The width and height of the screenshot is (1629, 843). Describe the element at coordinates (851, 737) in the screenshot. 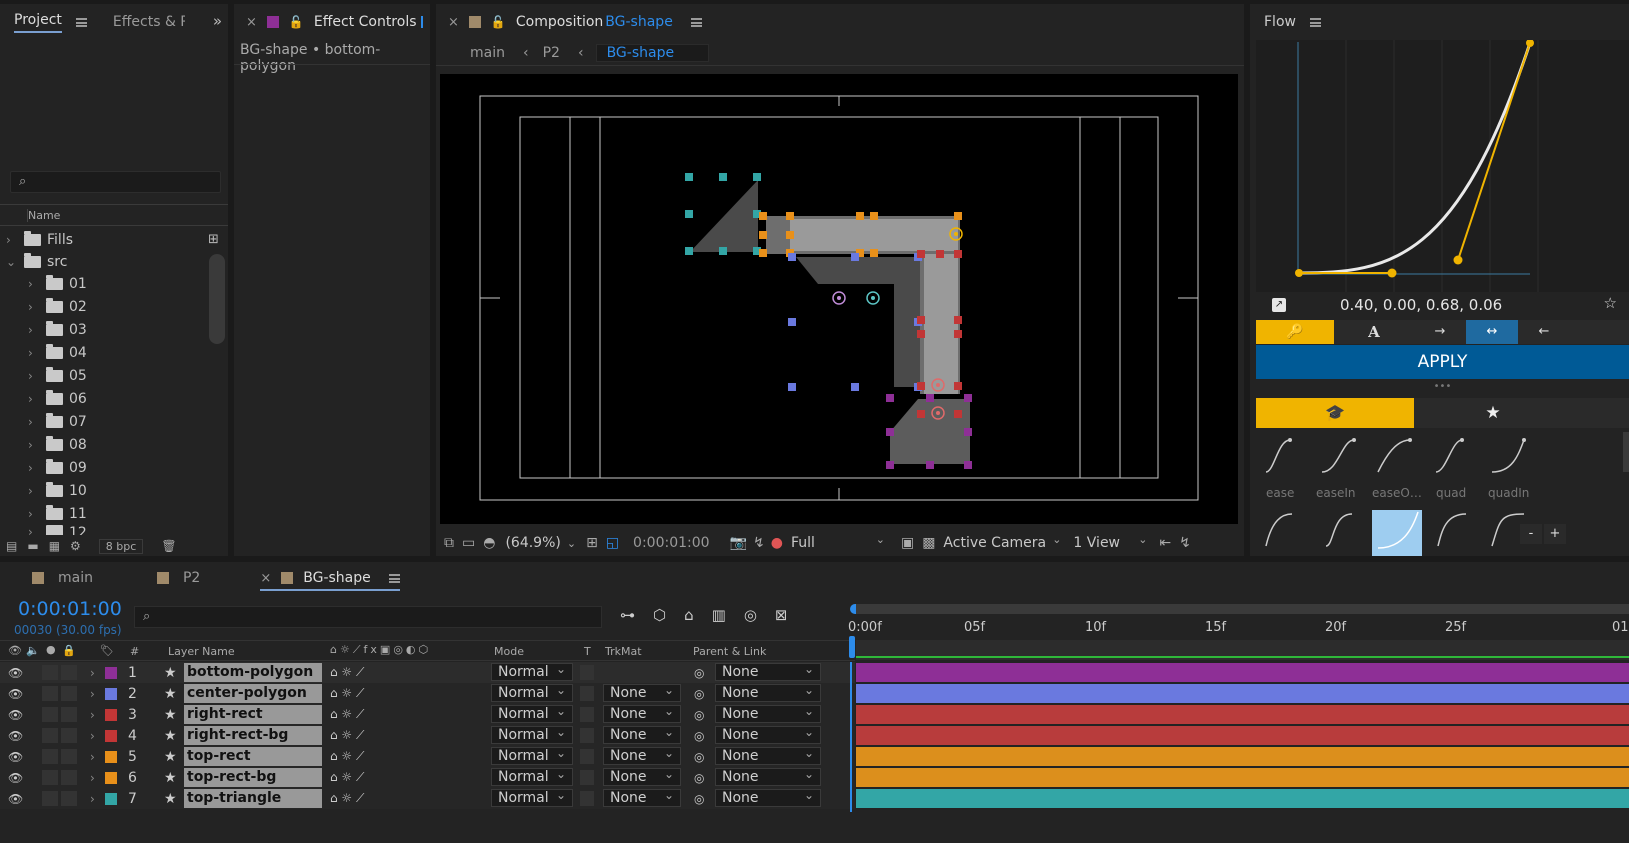

I see `current-time-indicator` at that location.